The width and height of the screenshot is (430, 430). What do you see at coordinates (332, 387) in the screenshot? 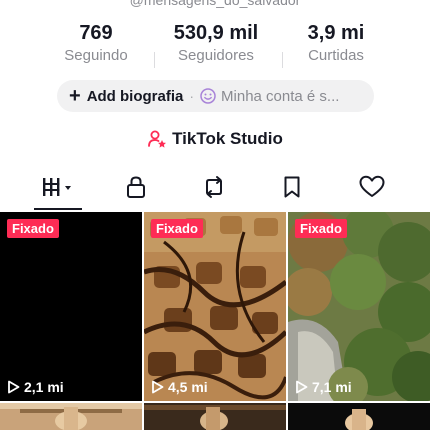
I see `view-count-text: 7,1 mi` at bounding box center [332, 387].